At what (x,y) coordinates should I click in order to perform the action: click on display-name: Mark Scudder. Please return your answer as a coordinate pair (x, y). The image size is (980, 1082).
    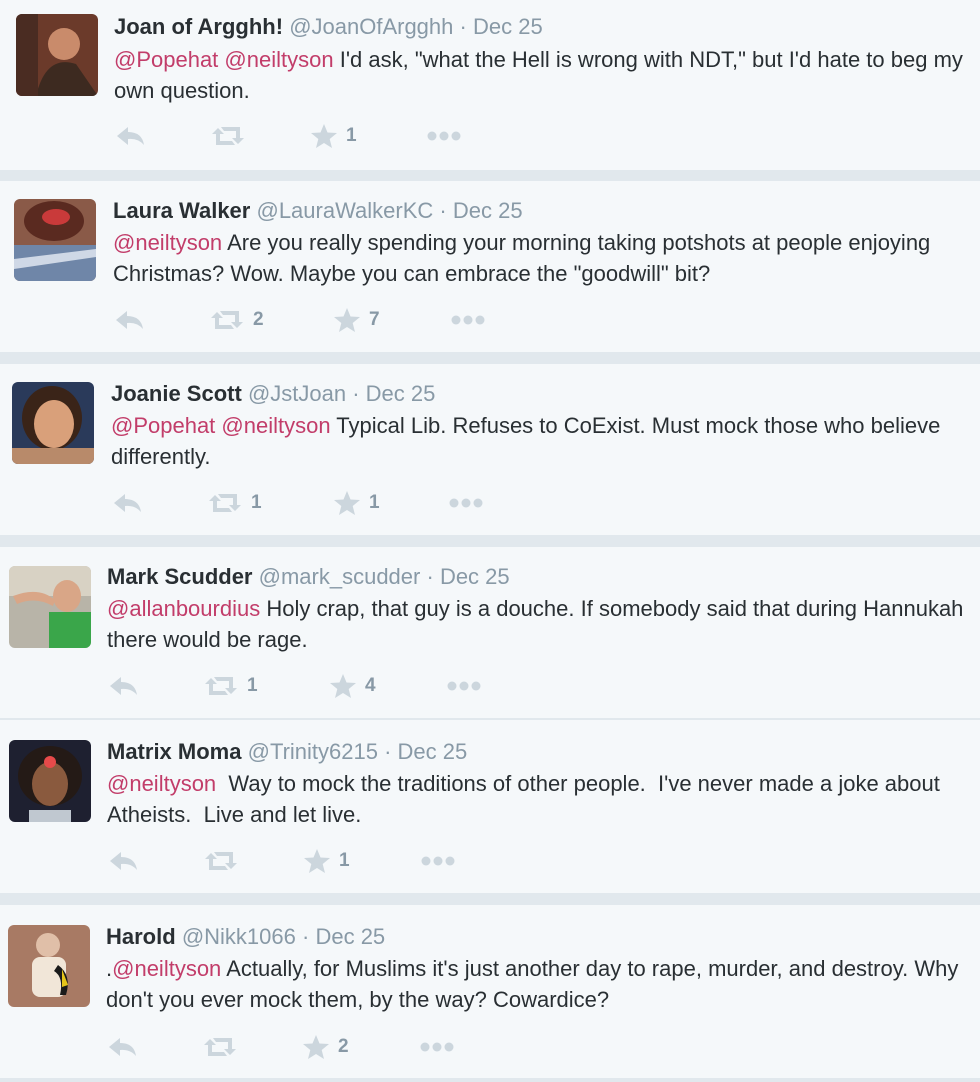
    Looking at the image, I should click on (180, 576).